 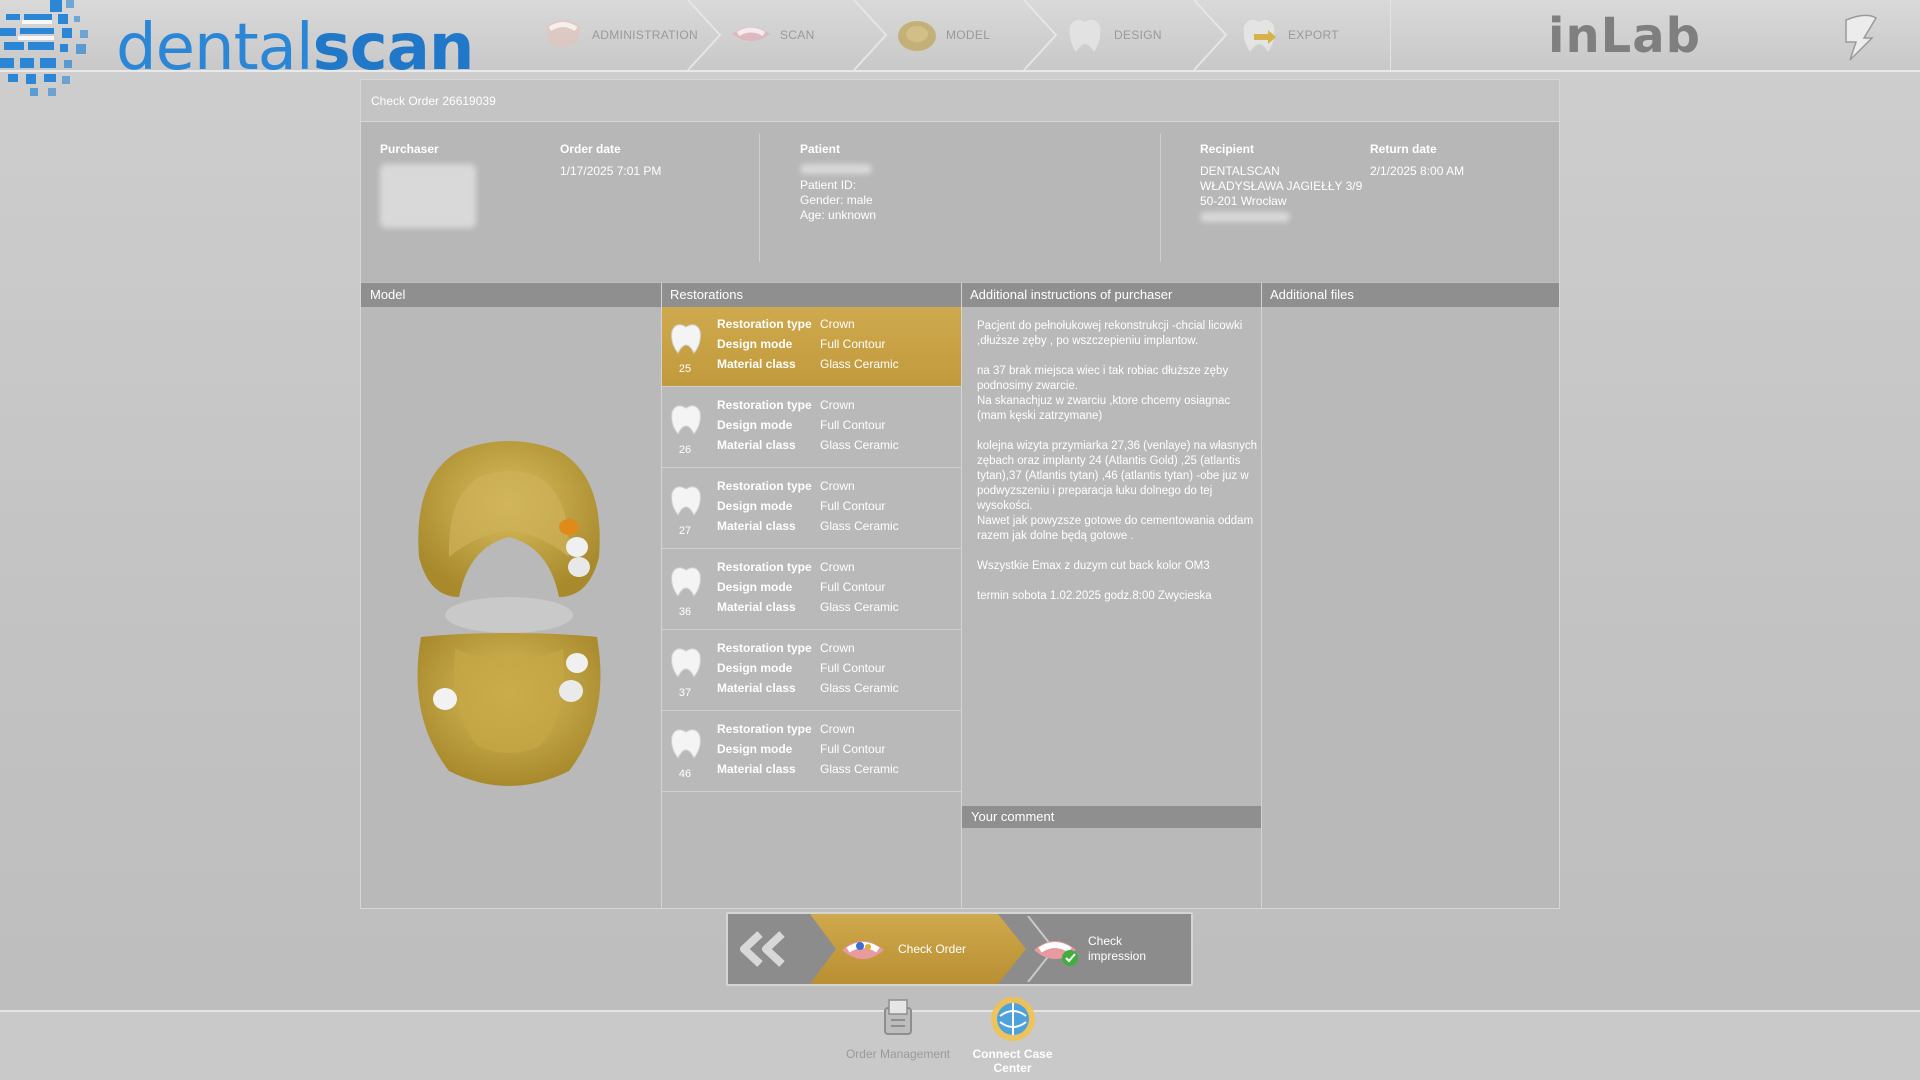 I want to click on inlab-brand: inLab, so click(x=1624, y=36).